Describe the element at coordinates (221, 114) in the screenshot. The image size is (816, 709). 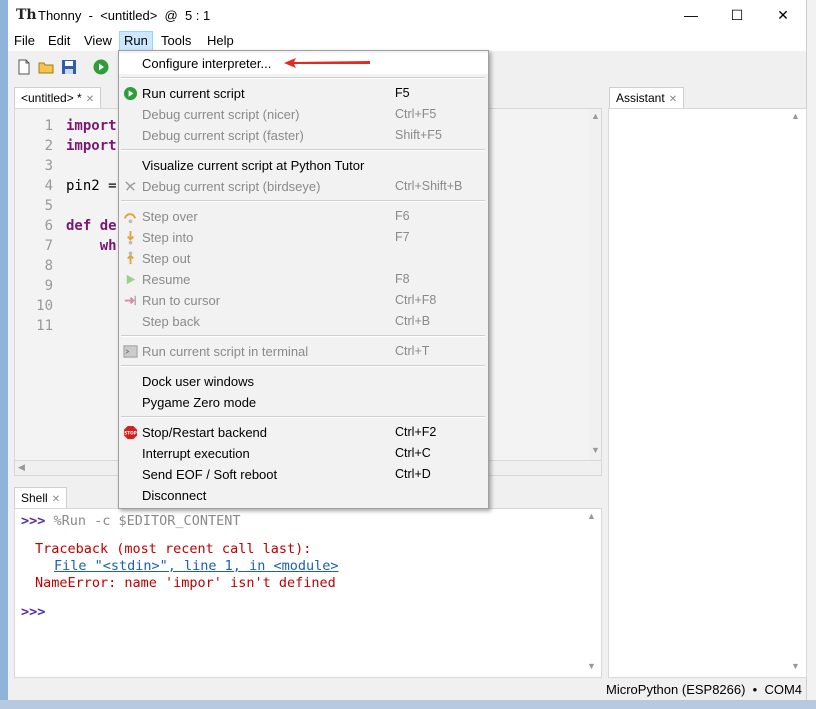
I see `menu-item-label: Debug current script (nicer)` at that location.